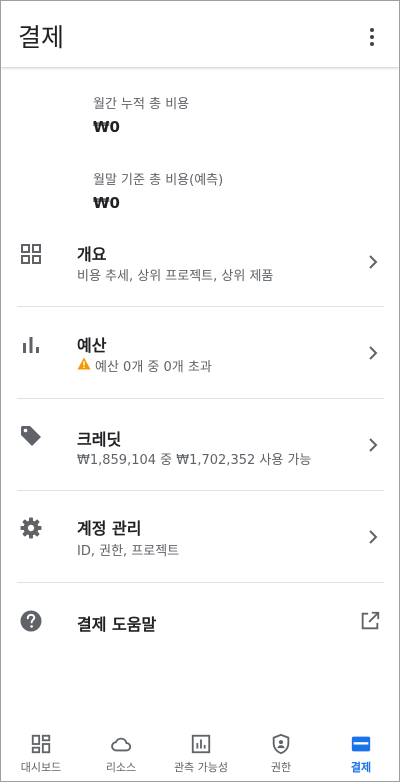  What do you see at coordinates (361, 744) in the screenshot?
I see `billing-card-icon` at bounding box center [361, 744].